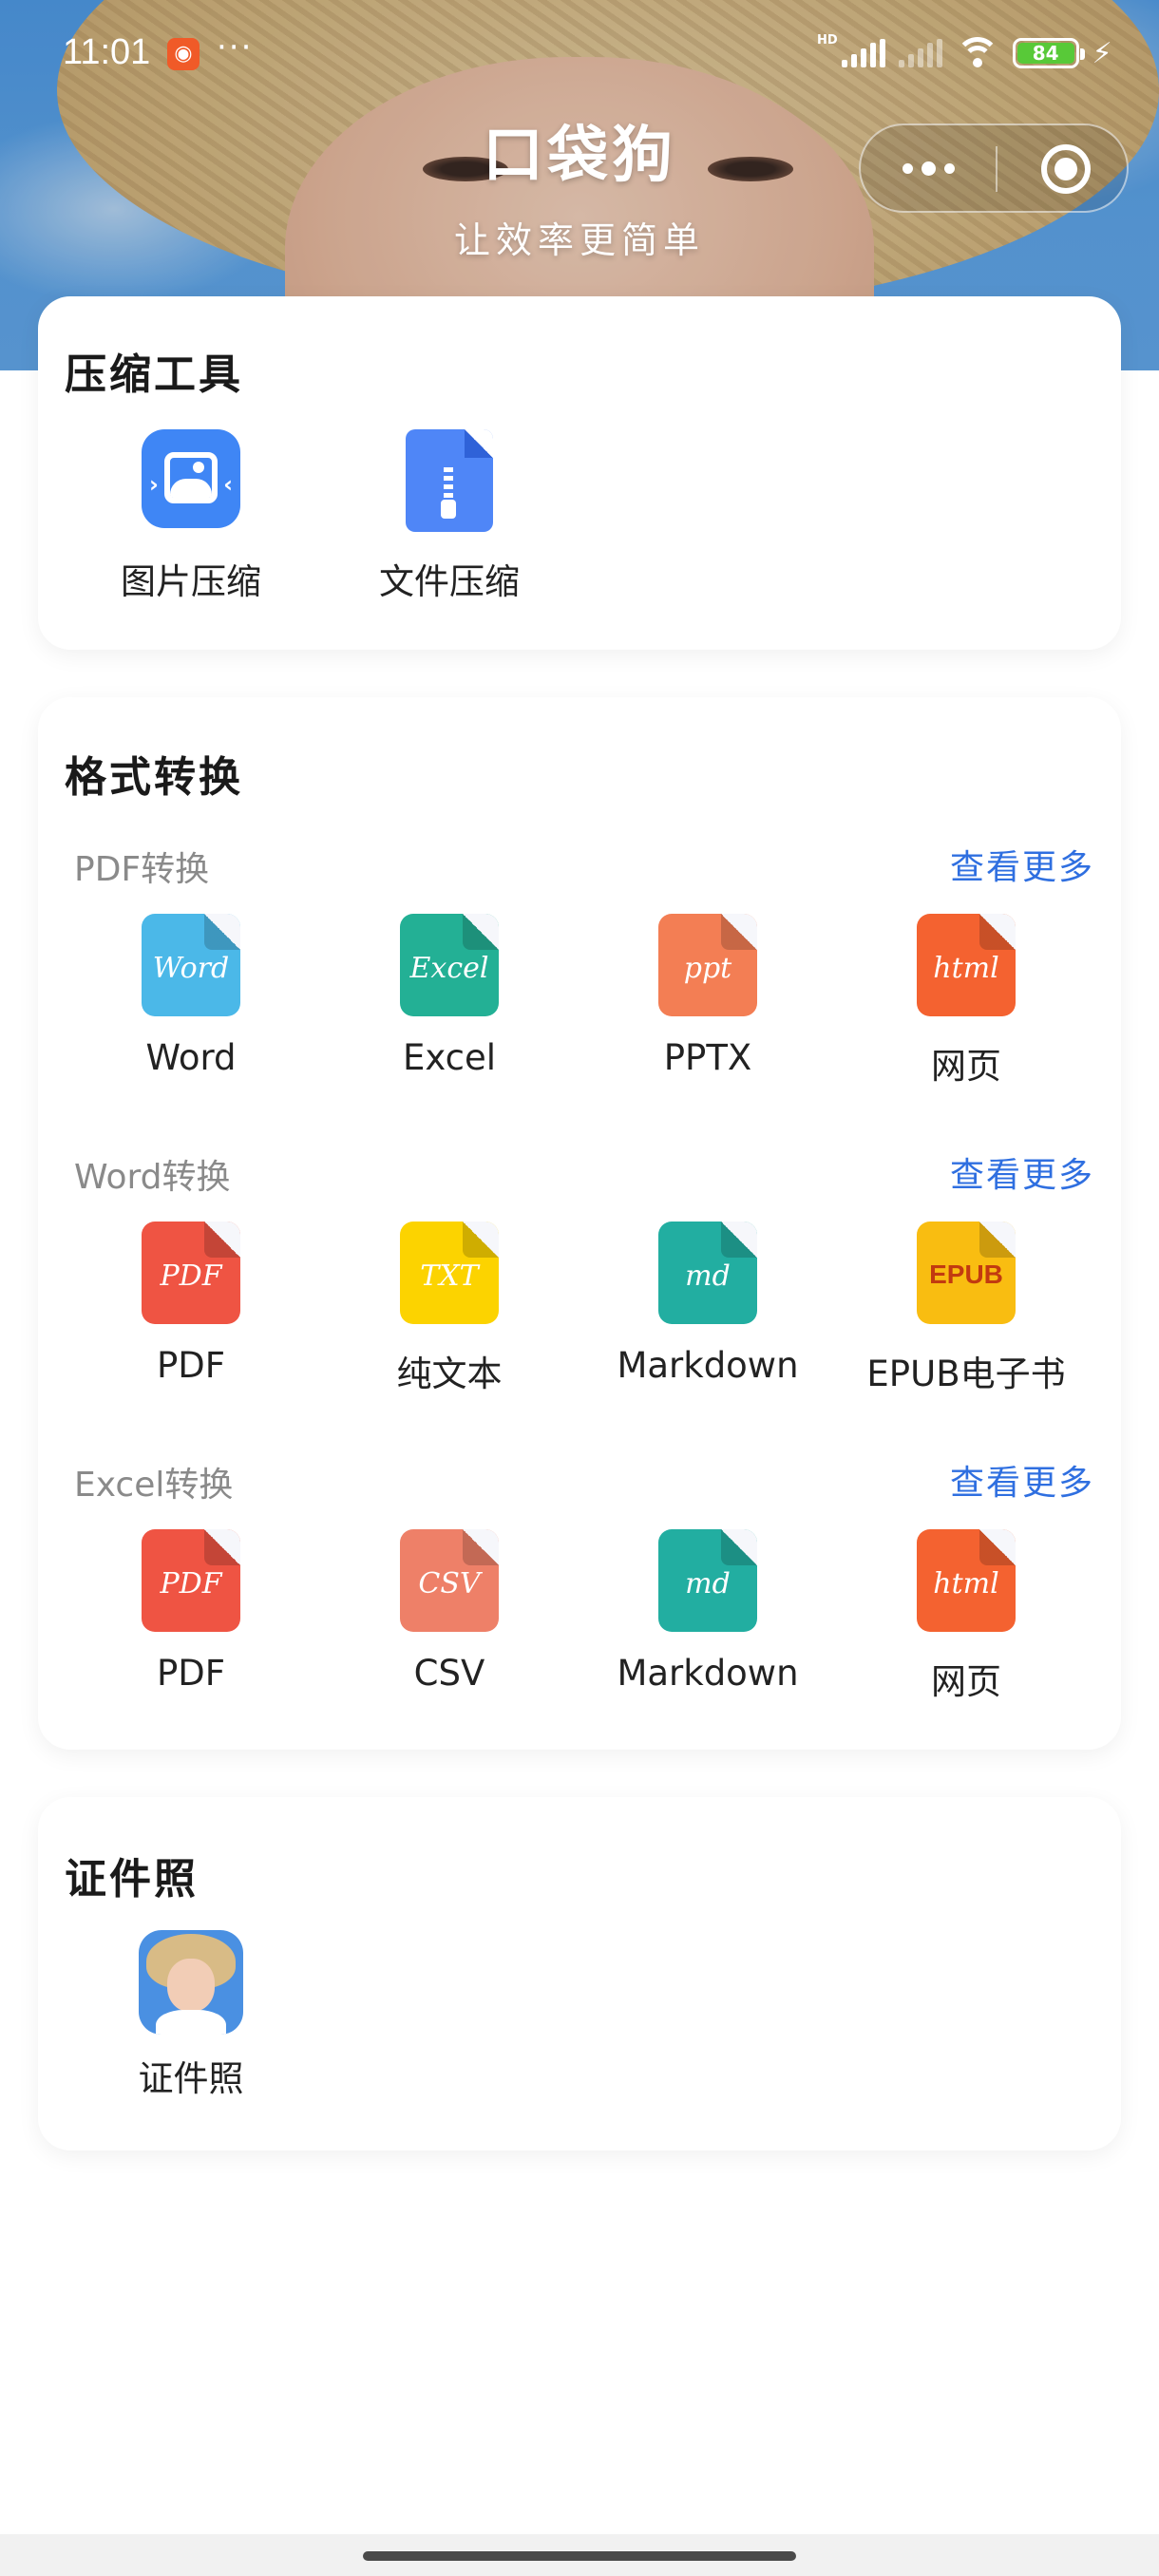  Describe the element at coordinates (920, 53) in the screenshot. I see `cellular-signal-2-icon` at that location.